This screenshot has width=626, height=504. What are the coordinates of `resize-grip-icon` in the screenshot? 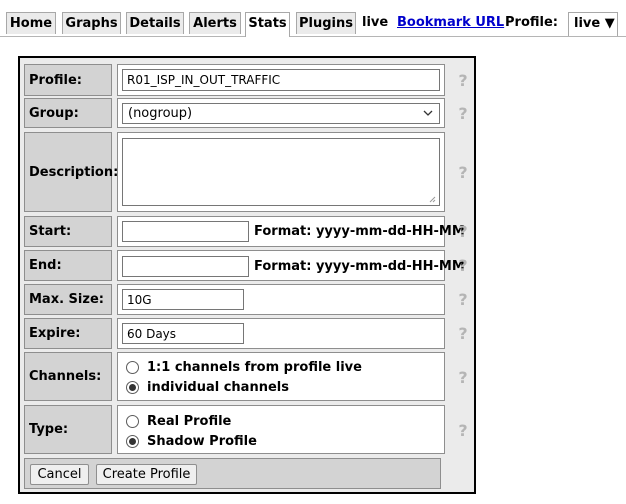 It's located at (432, 199).